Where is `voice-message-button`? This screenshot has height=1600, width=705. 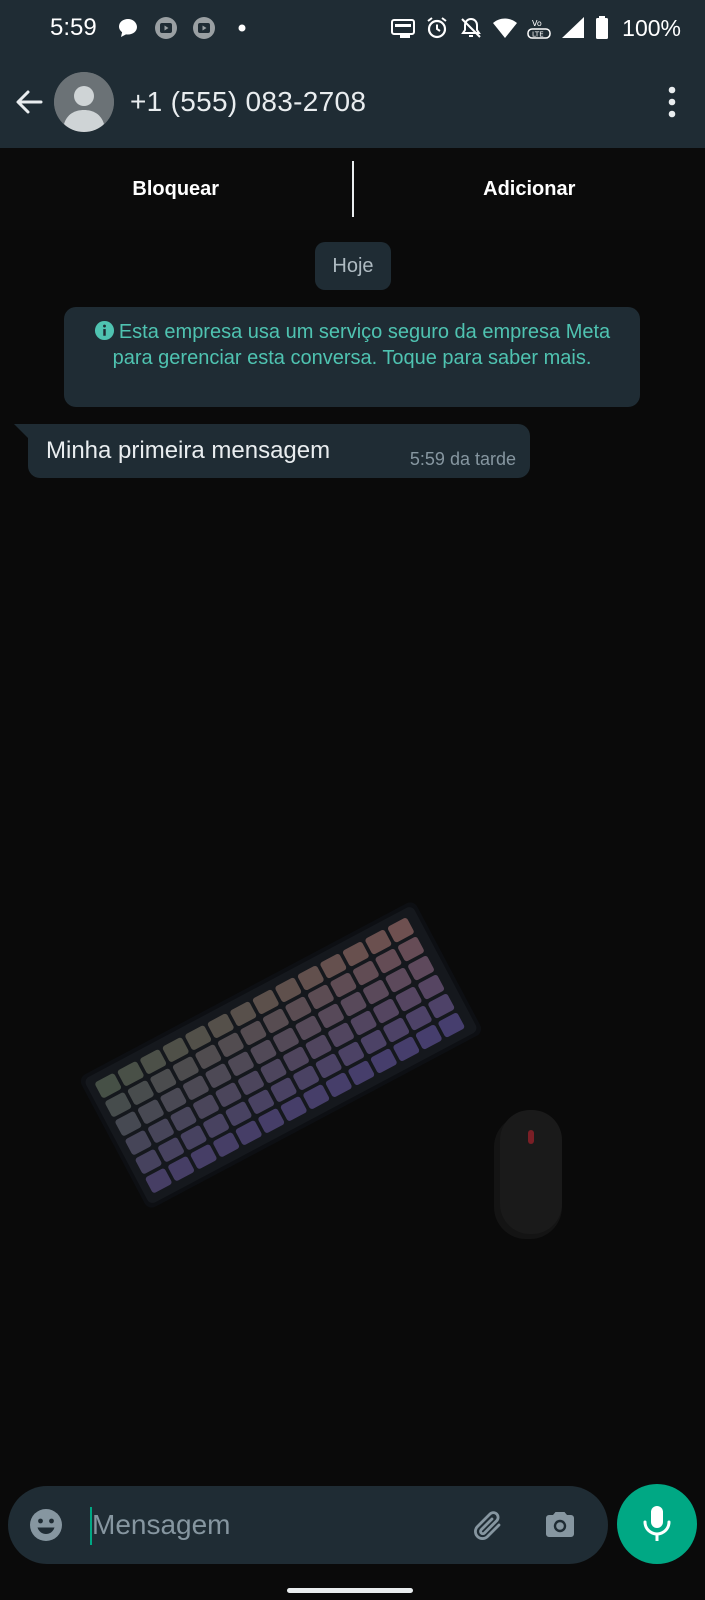
voice-message-button is located at coordinates (657, 1524).